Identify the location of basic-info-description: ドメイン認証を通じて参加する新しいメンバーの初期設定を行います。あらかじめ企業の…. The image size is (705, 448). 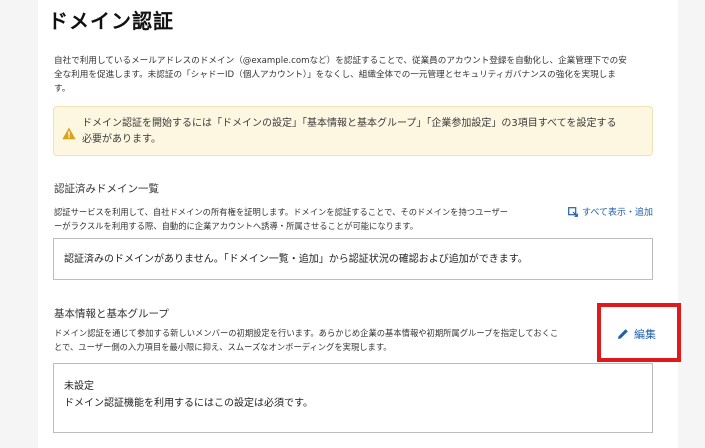
(324, 340).